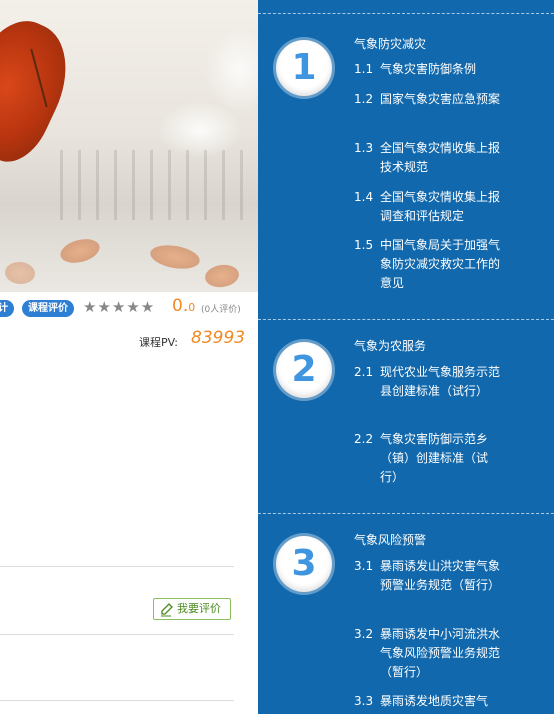 Image resolution: width=554 pixels, height=714 pixels. I want to click on outline-item: 3.2 暴雨诱发中小河流洪水气象风险预警业务规范（暂行）, so click(429, 653).